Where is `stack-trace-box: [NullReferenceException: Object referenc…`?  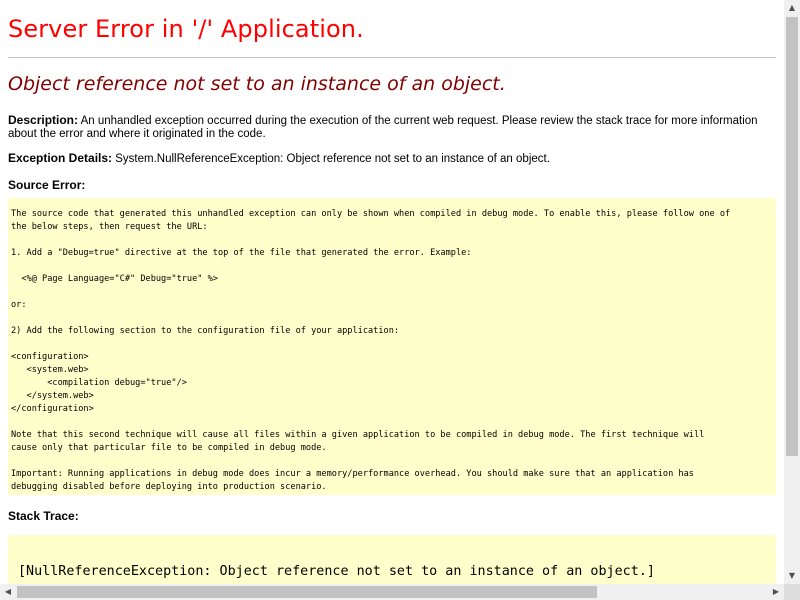
stack-trace-box: [NullReferenceException: Object referenc… is located at coordinates (392, 559).